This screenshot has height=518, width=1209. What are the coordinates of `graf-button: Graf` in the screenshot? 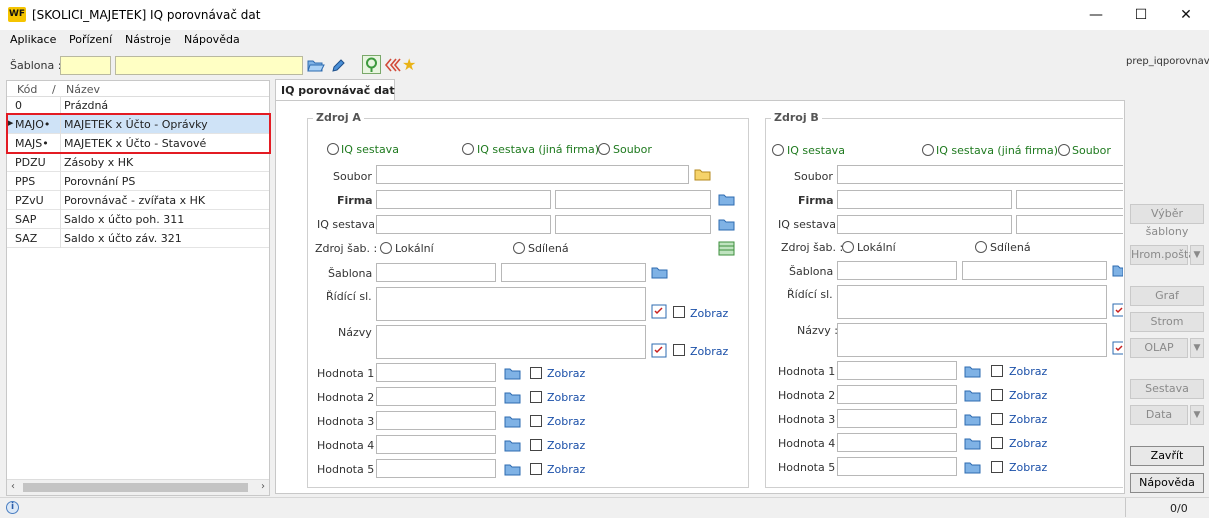 It's located at (1167, 296).